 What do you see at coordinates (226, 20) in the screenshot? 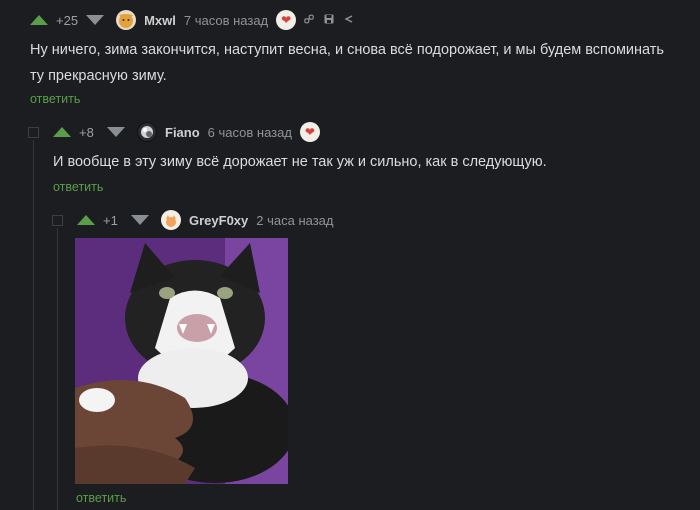
I see `timestamp: 7 часов назад` at bounding box center [226, 20].